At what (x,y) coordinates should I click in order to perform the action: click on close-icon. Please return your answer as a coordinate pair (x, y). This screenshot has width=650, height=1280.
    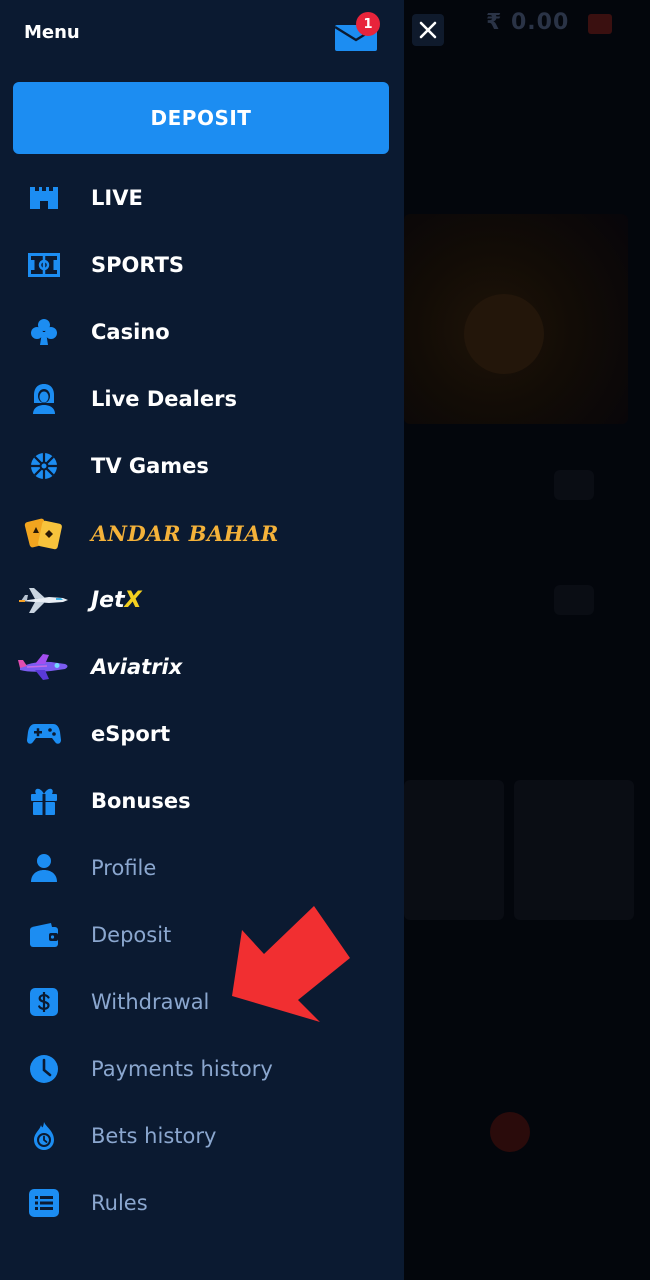
    Looking at the image, I should click on (428, 30).